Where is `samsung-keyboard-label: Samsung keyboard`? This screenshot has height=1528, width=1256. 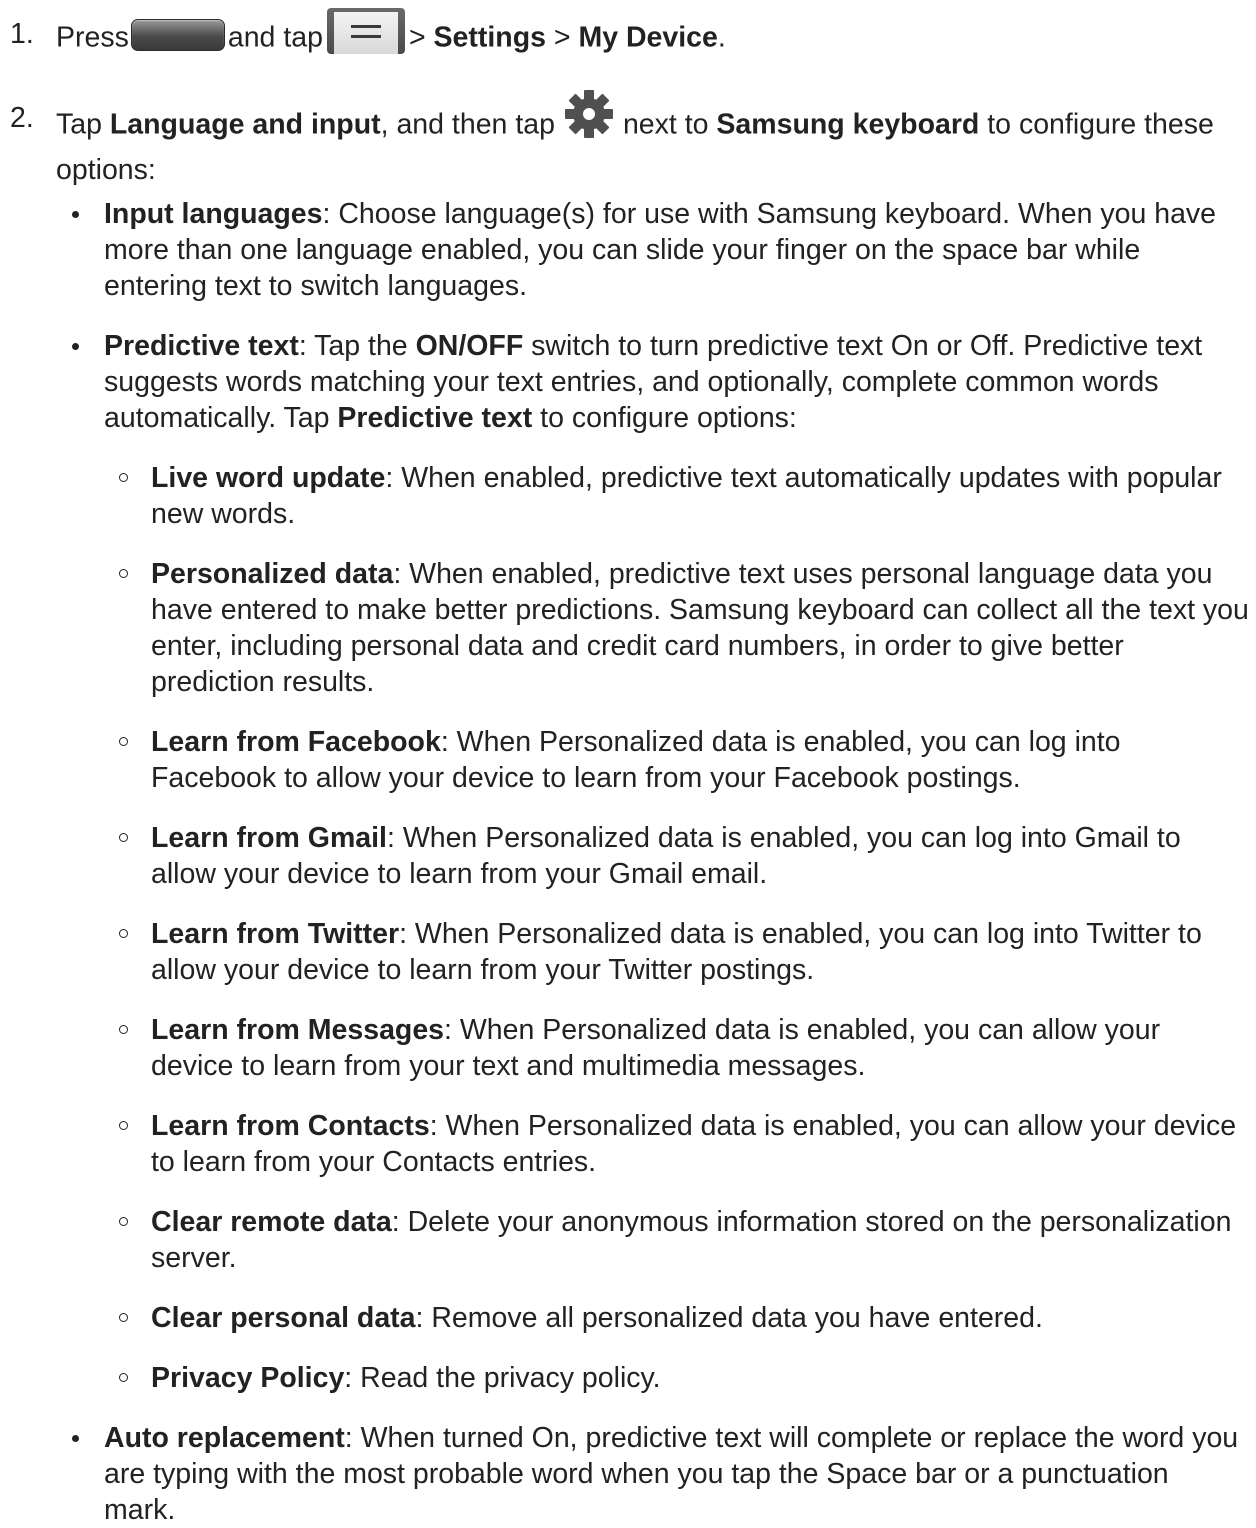
samsung-keyboard-label: Samsung keyboard is located at coordinates (848, 124).